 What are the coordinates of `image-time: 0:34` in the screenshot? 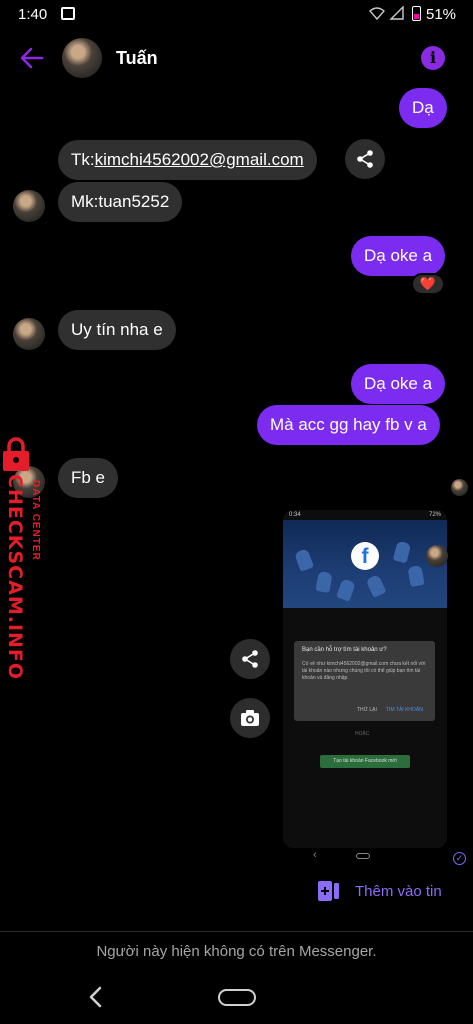 It's located at (295, 515).